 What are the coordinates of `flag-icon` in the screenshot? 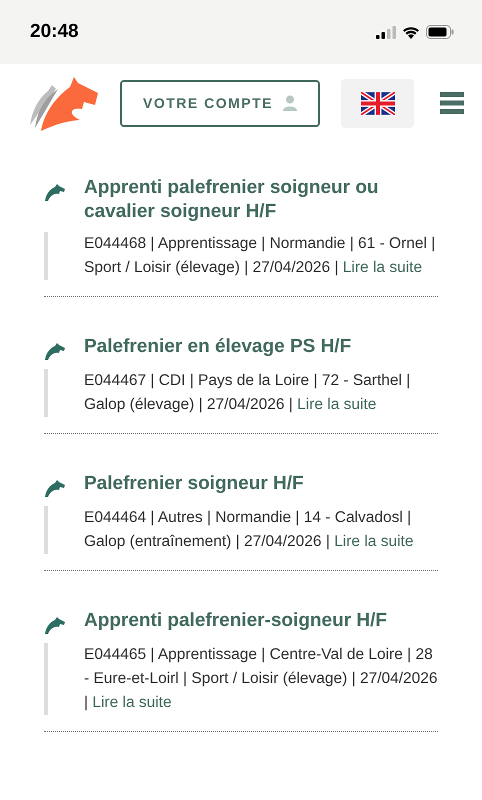 It's located at (377, 103).